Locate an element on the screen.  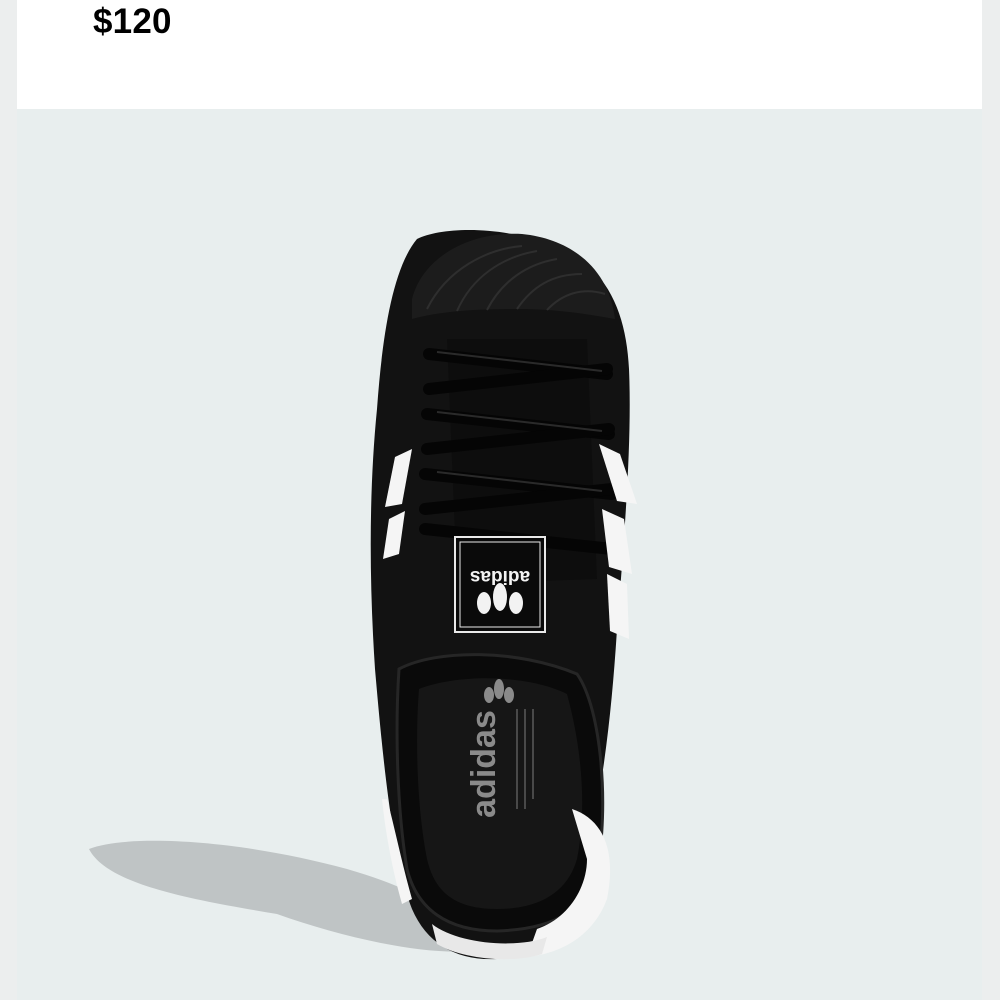
left-gutter is located at coordinates (8, 500).